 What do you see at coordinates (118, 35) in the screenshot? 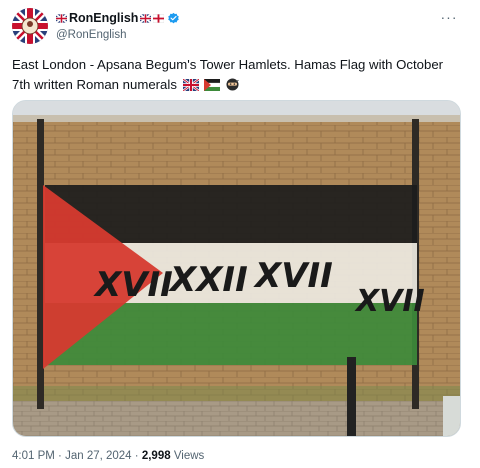
I see `user-handle: @RonEnglish` at bounding box center [118, 35].